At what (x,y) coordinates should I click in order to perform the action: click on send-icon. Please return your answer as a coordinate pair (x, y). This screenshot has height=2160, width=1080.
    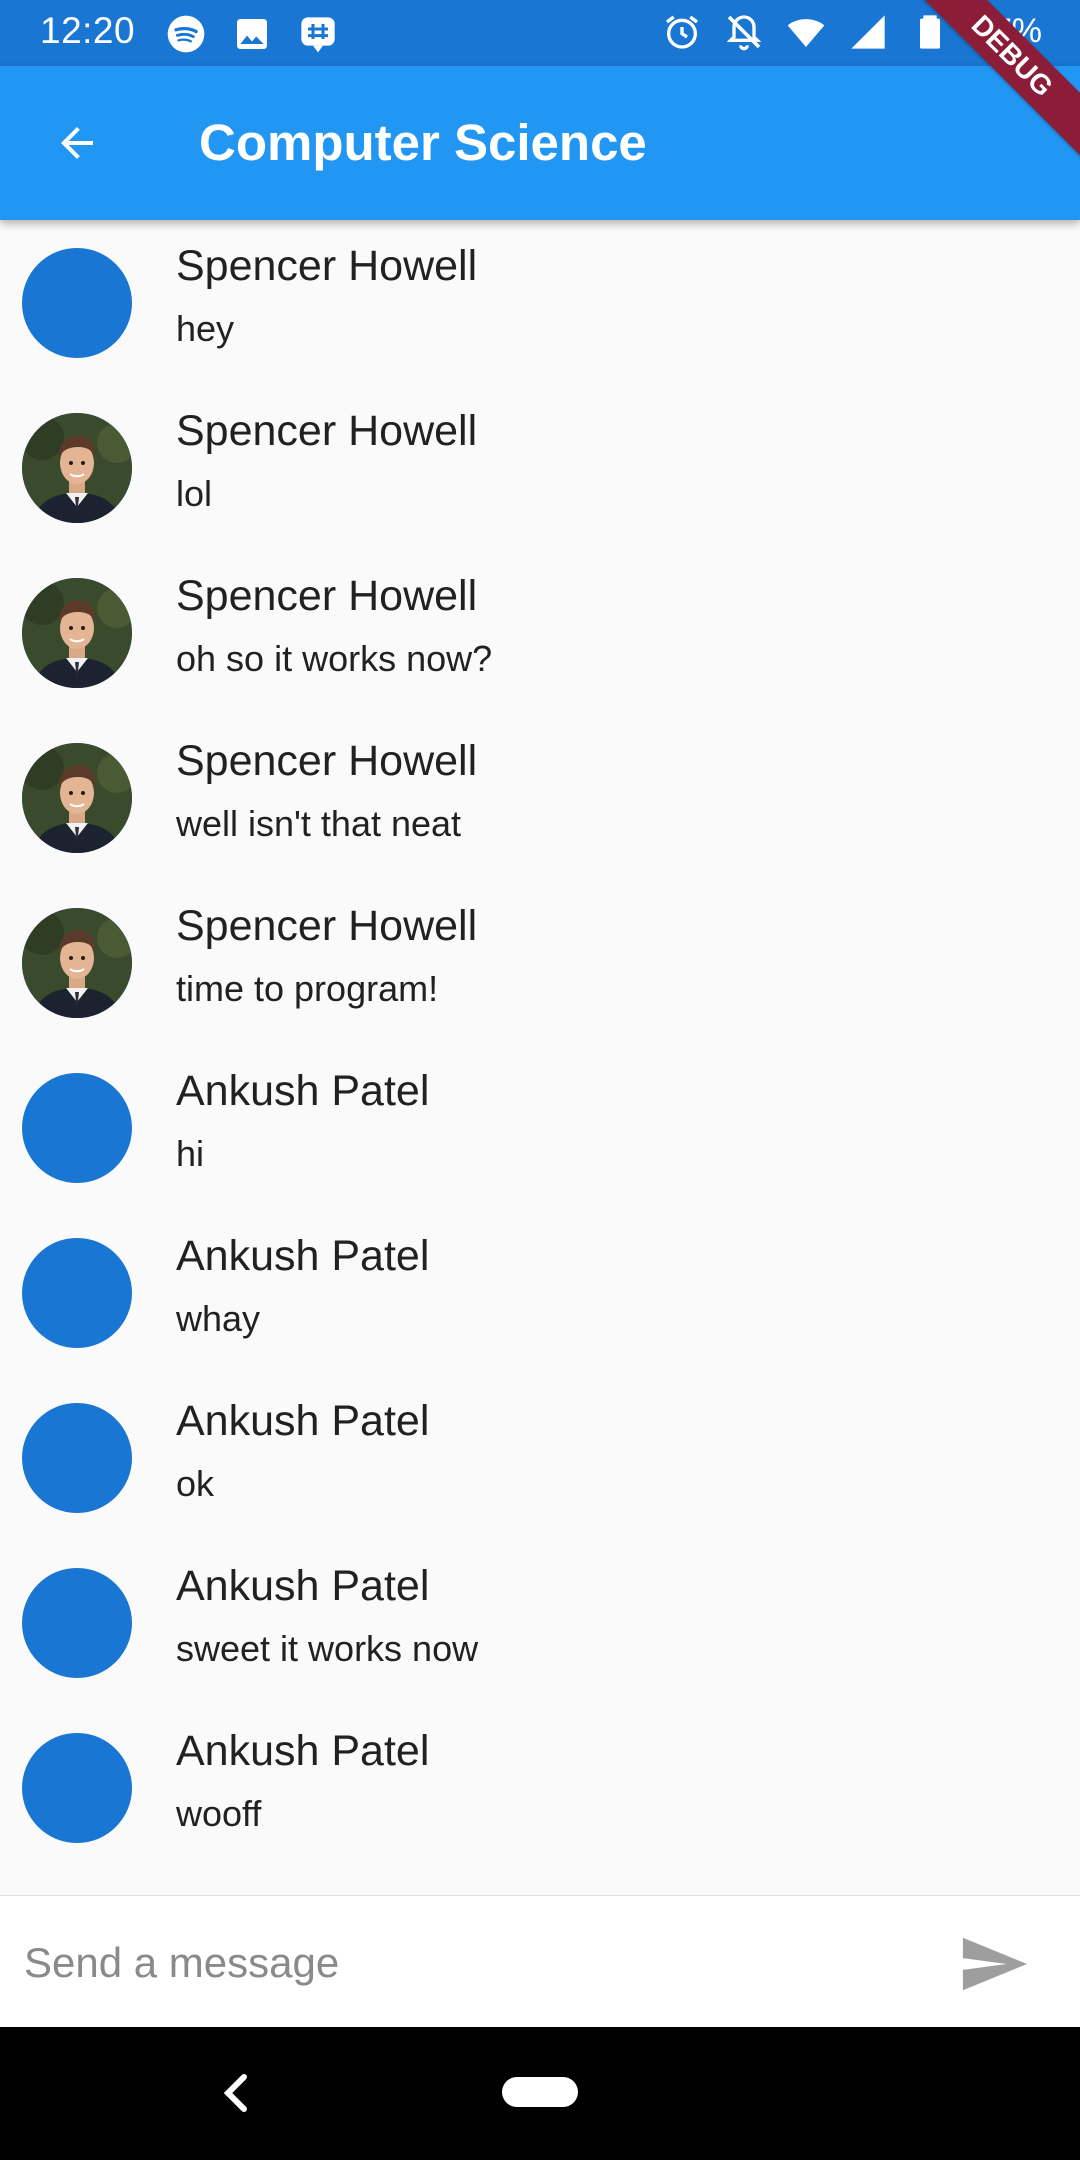
    Looking at the image, I should click on (995, 1964).